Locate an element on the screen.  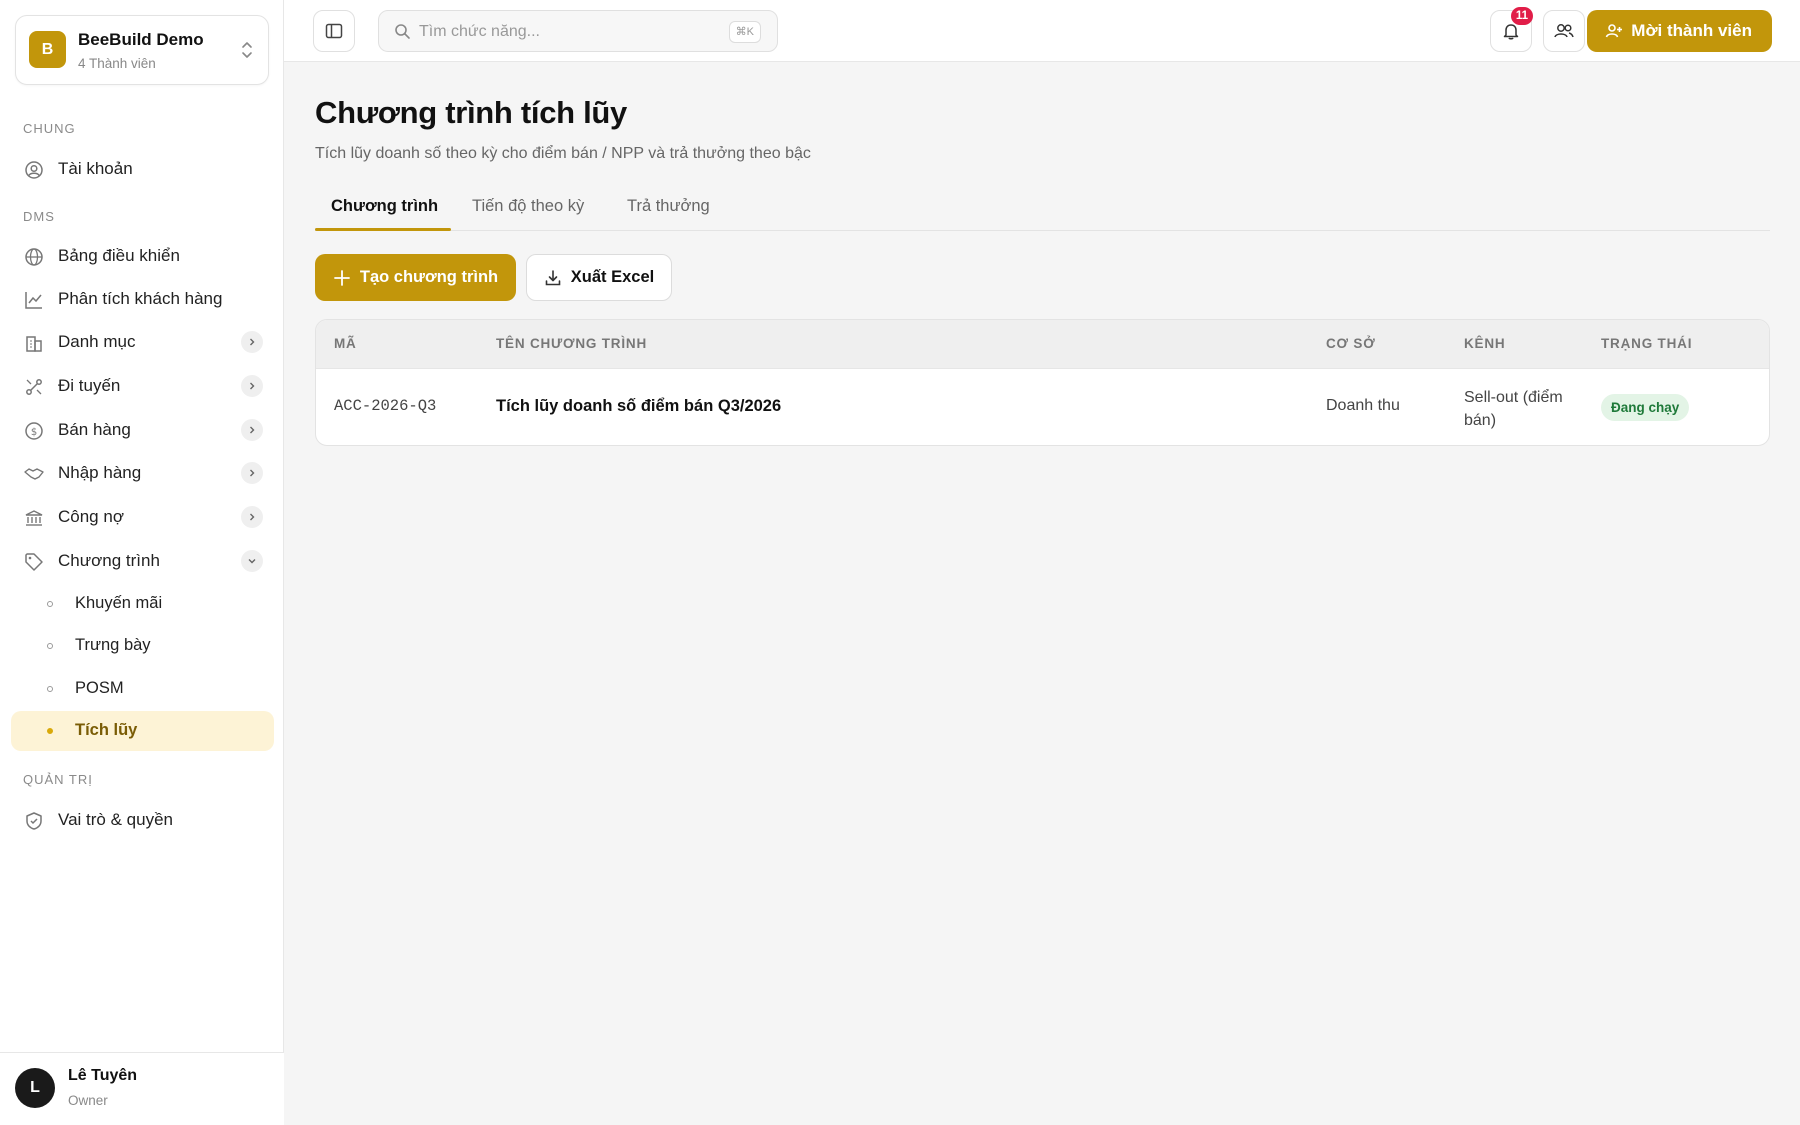
sidebar-item-label: Vai trò & quyền is located at coordinates (115, 819).